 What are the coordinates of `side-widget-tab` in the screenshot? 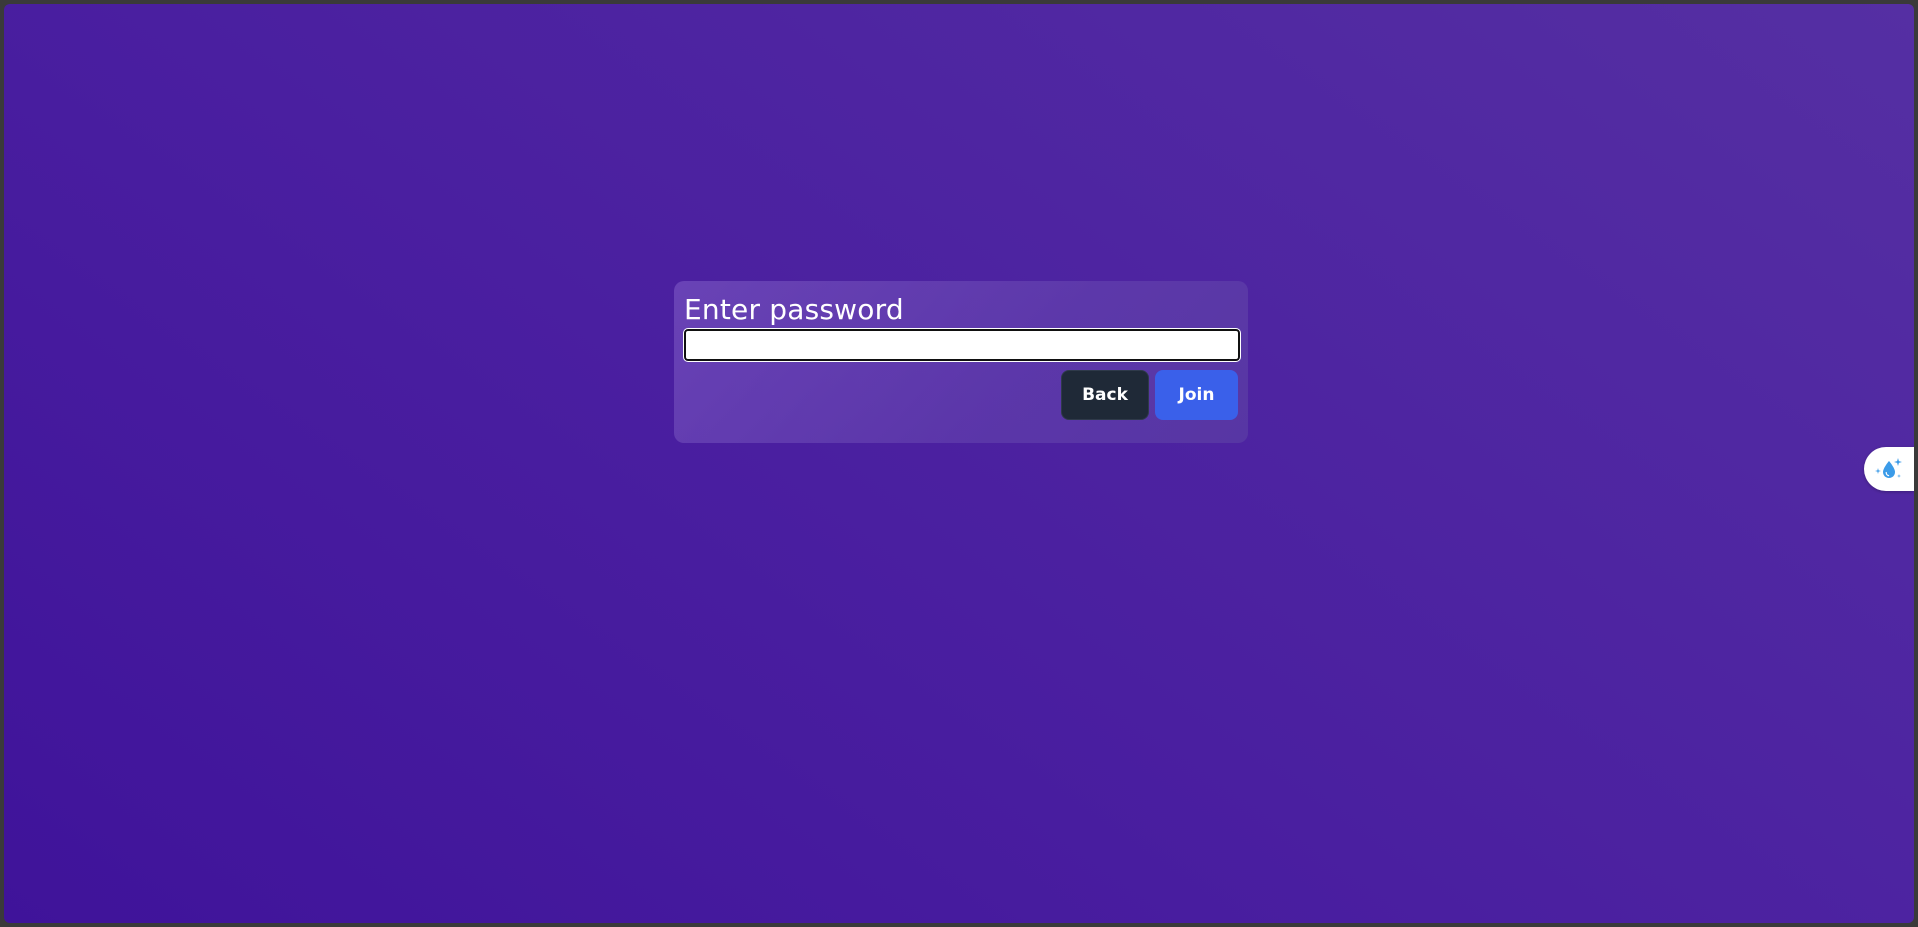 It's located at (1889, 469).